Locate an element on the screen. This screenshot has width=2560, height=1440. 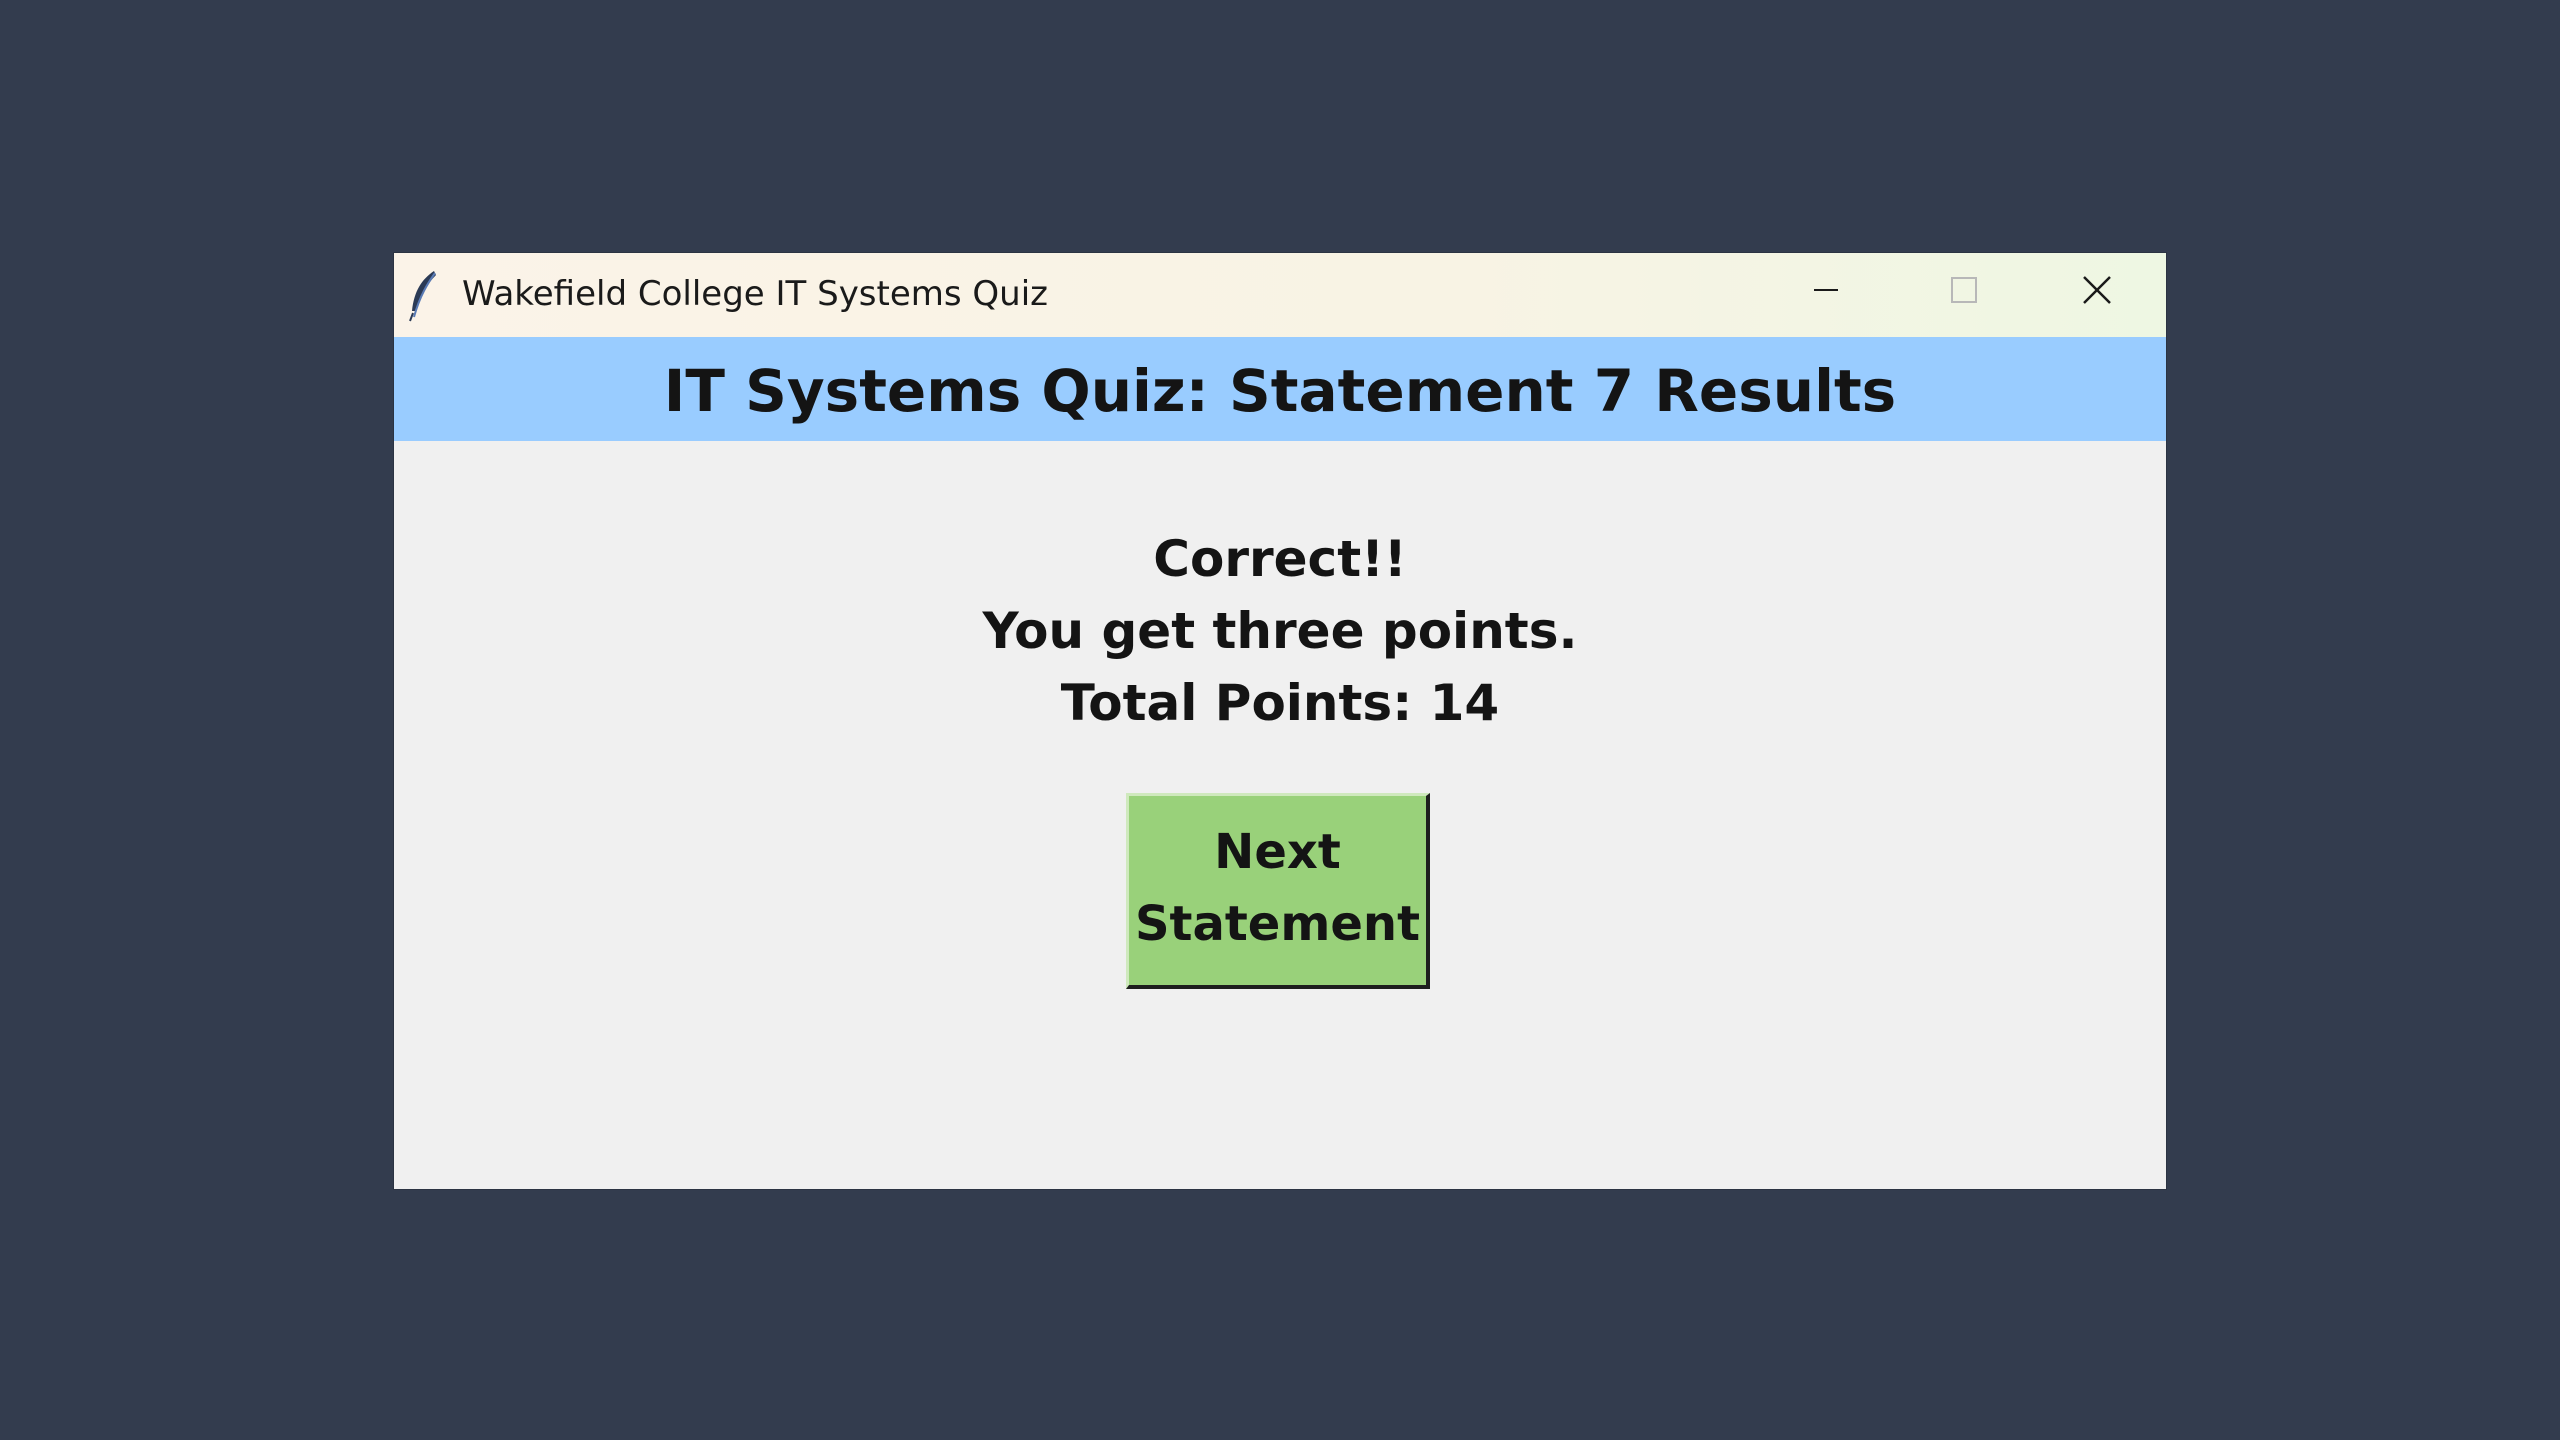
next-statement-button: Next Statement is located at coordinates (1278, 891).